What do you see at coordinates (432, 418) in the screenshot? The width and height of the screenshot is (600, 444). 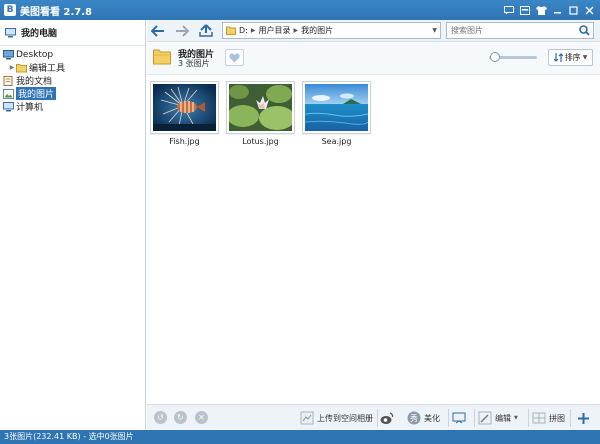 I see `beautify-label: 美化` at bounding box center [432, 418].